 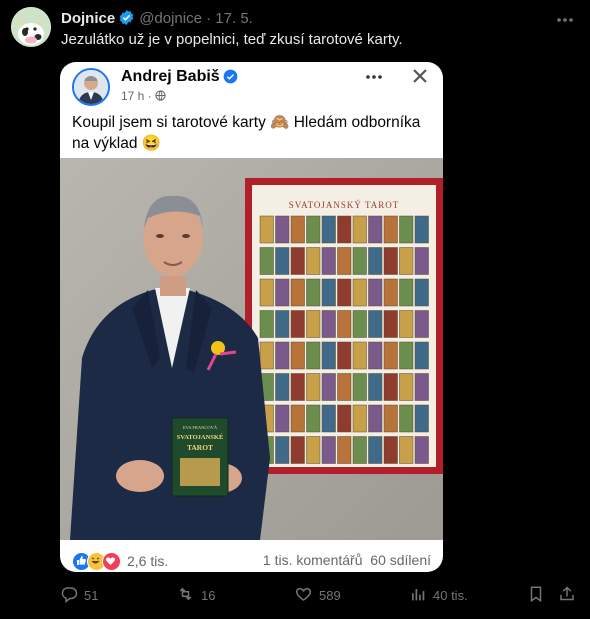 What do you see at coordinates (88, 18) in the screenshot?
I see `author-name: Dojnice` at bounding box center [88, 18].